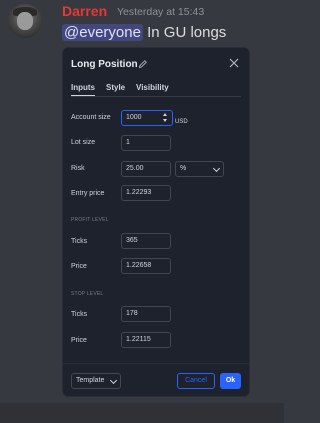 The image size is (320, 423). What do you see at coordinates (161, 12) in the screenshot?
I see `timestamp: Yesterday at 15:43` at bounding box center [161, 12].